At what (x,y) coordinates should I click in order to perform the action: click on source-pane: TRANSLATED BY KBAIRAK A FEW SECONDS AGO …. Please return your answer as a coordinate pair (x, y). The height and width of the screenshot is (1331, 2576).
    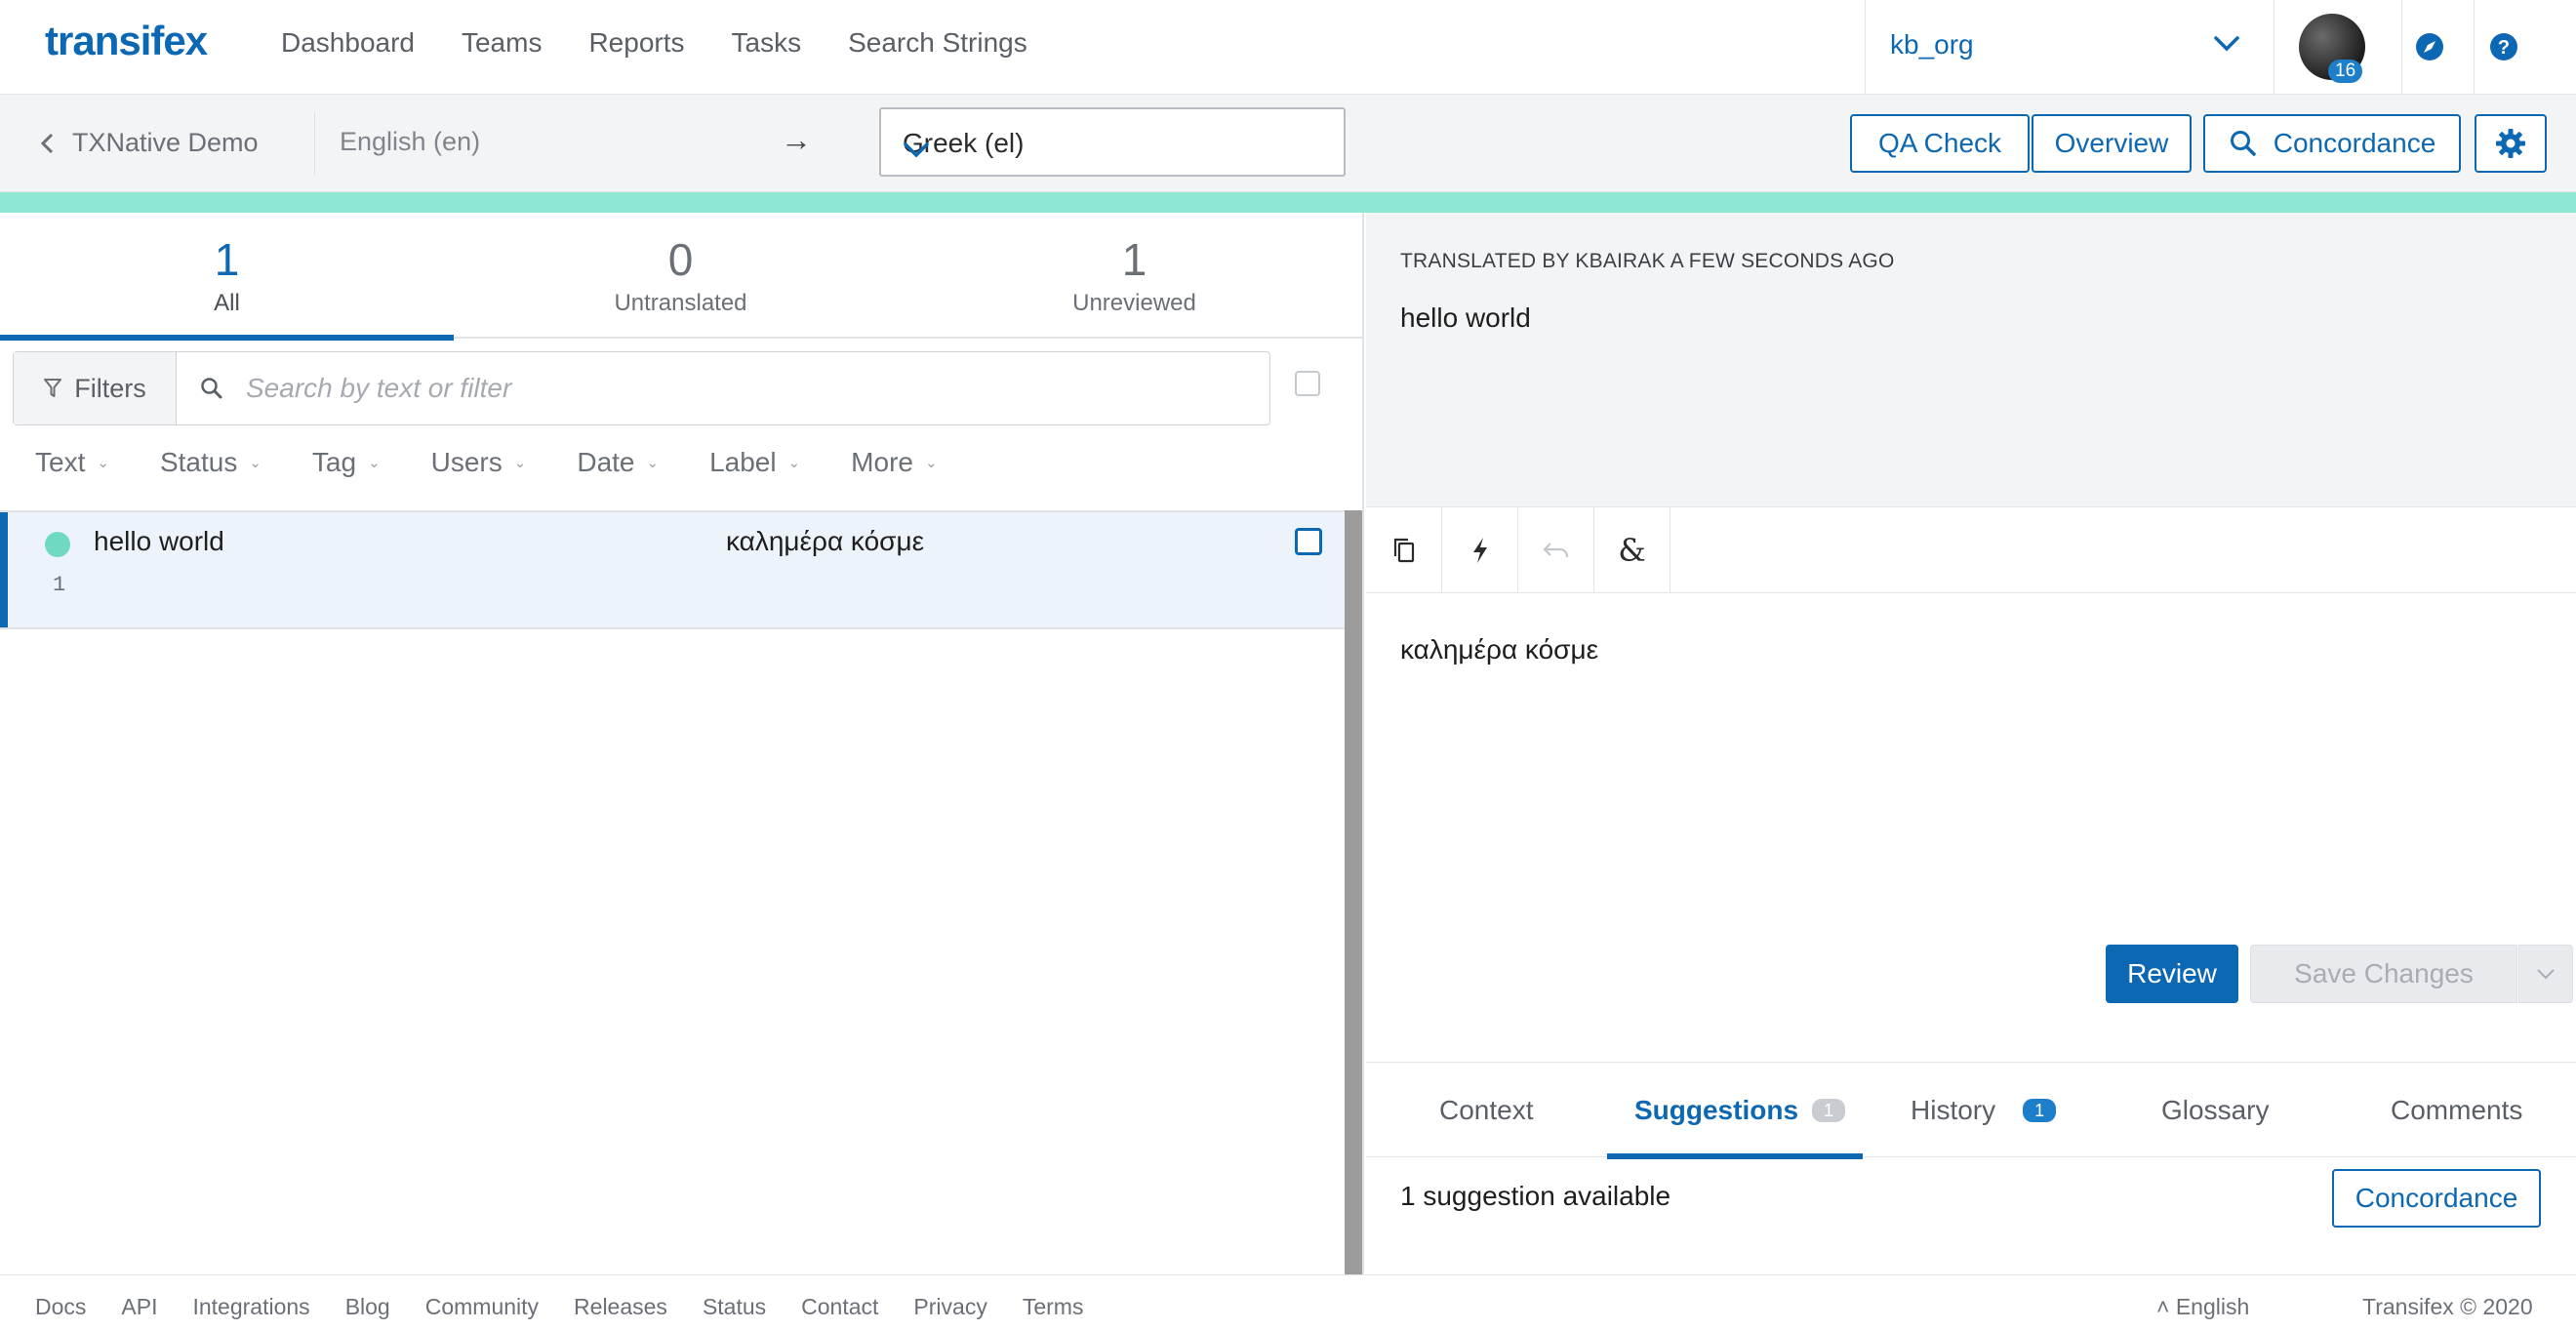
    Looking at the image, I should click on (1971, 360).